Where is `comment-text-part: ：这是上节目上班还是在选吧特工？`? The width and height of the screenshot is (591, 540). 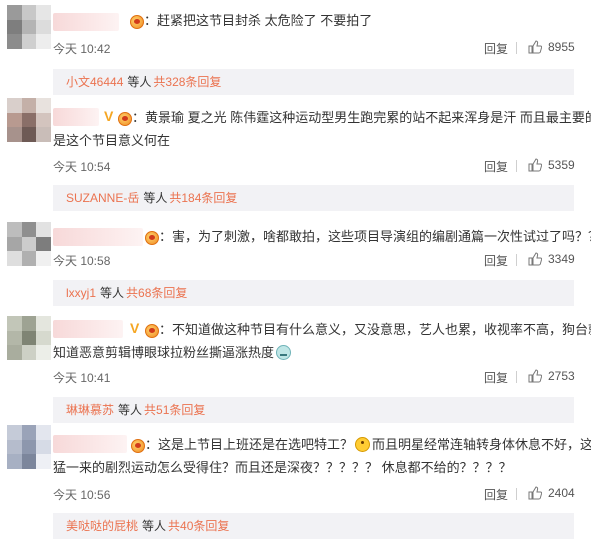 comment-text-part: ：这是上节目上班还是在选吧特工？ is located at coordinates (249, 444).